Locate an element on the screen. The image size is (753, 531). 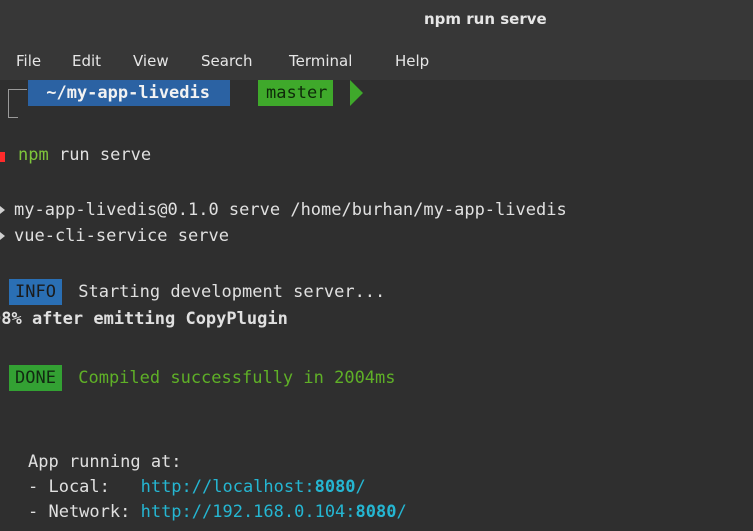
title-bar: npm run serve is located at coordinates (376, 20).